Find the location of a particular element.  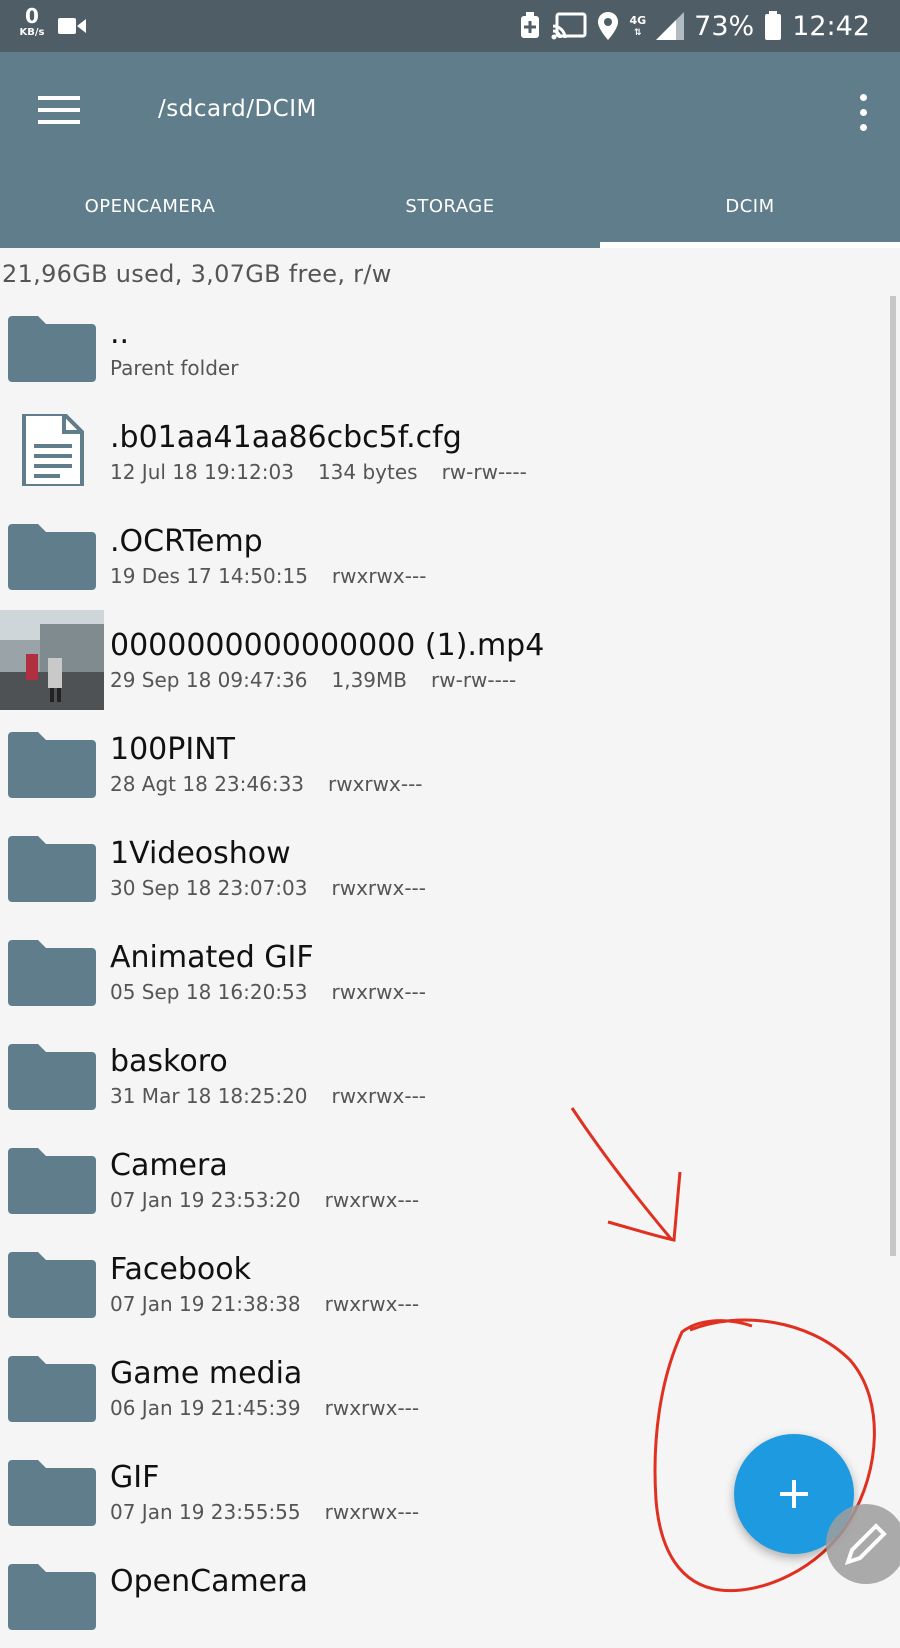

signal-strength-icon is located at coordinates (670, 26).